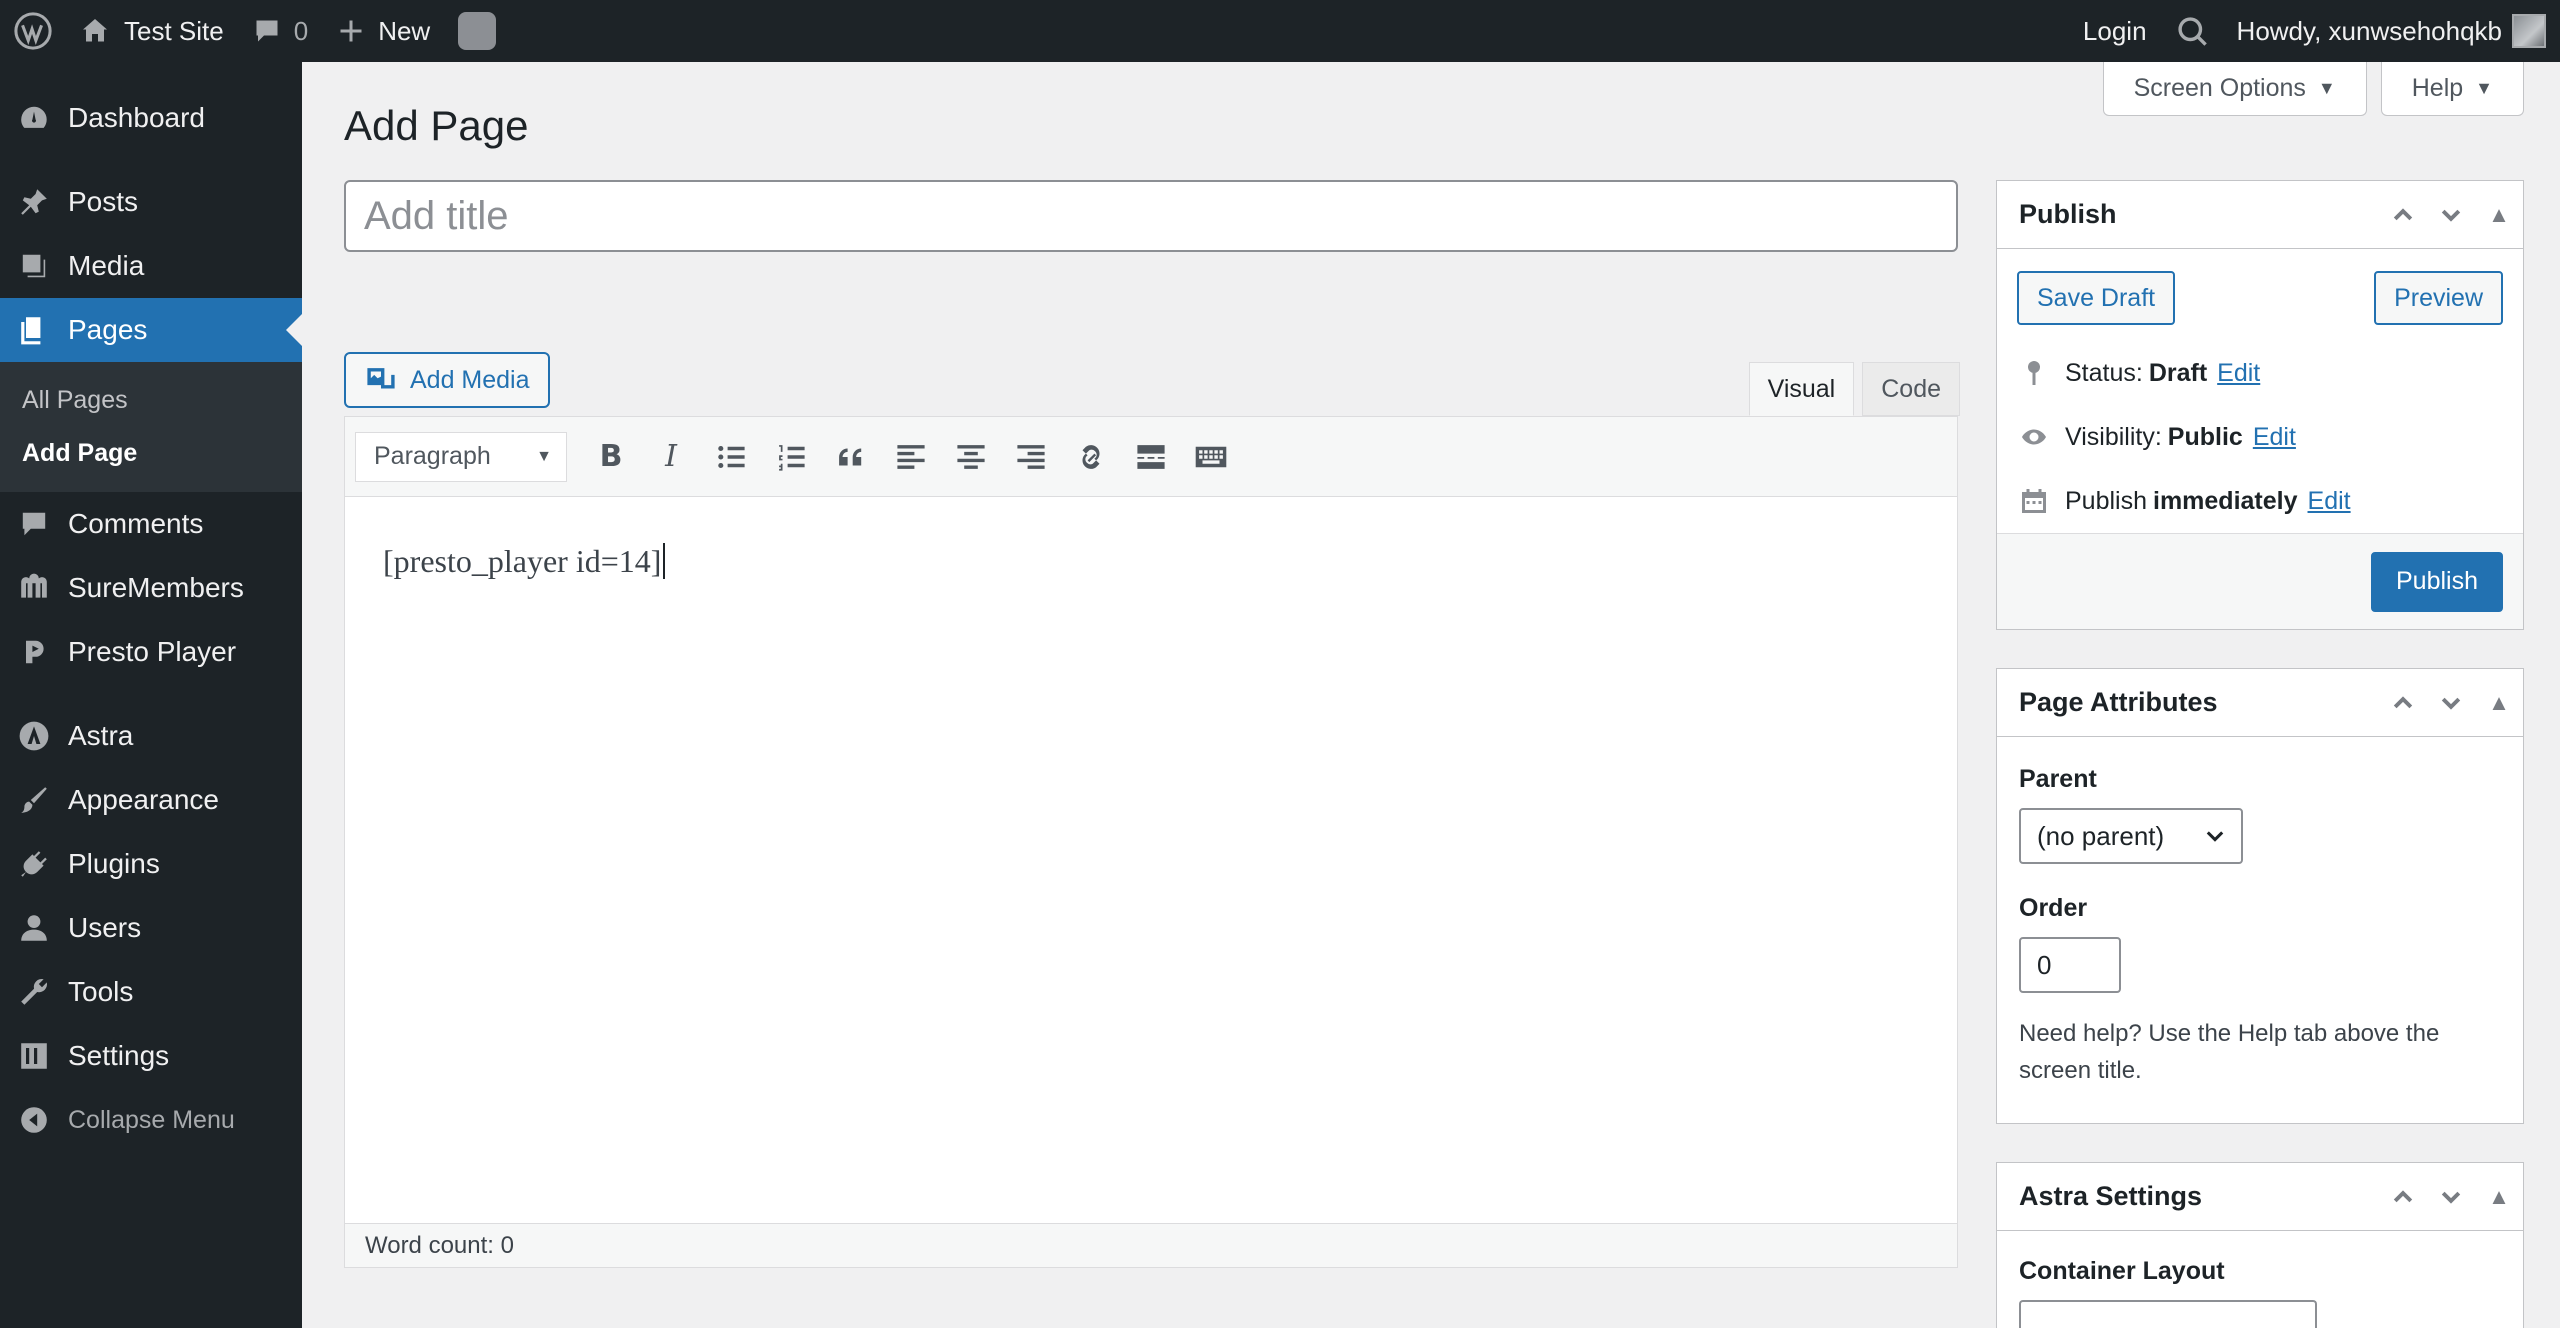 The width and height of the screenshot is (2560, 1328). Describe the element at coordinates (447, 380) in the screenshot. I see `add-media-button: Add Media` at that location.